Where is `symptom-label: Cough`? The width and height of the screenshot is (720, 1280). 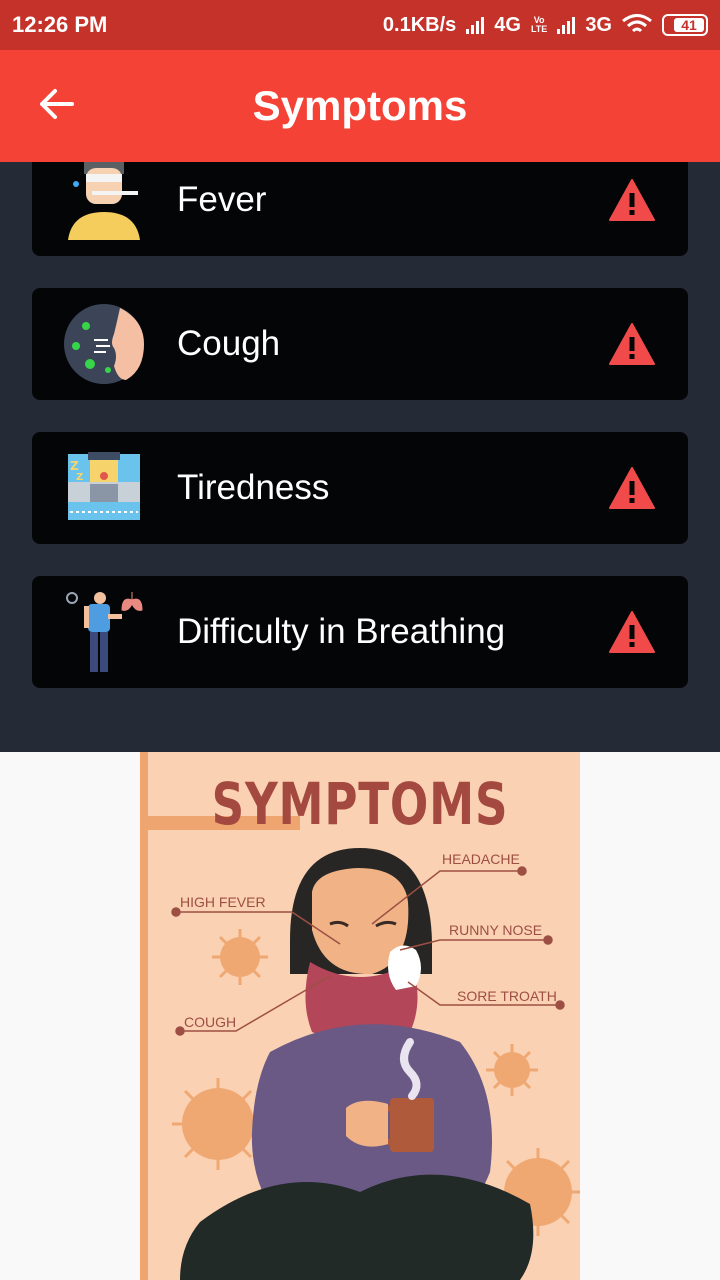
symptom-label: Cough is located at coordinates (229, 343).